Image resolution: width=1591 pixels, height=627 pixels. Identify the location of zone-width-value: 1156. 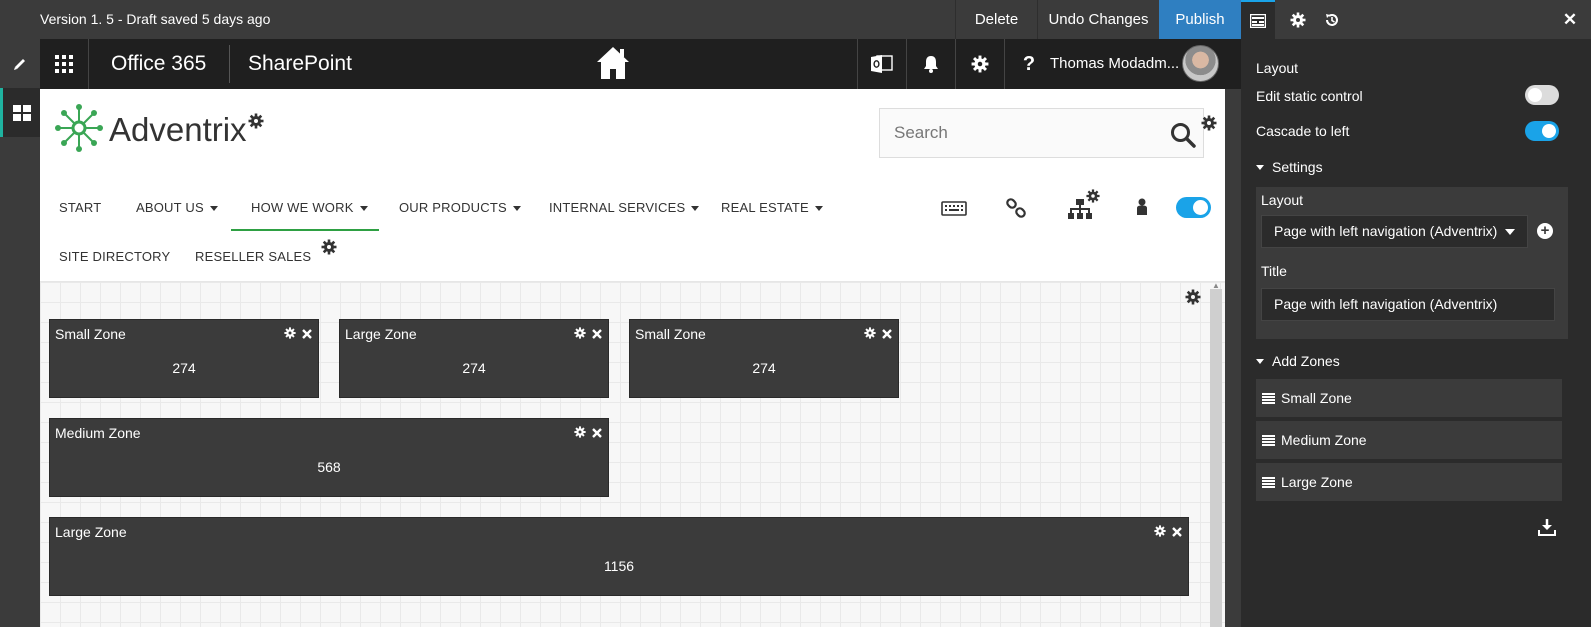
(619, 566).